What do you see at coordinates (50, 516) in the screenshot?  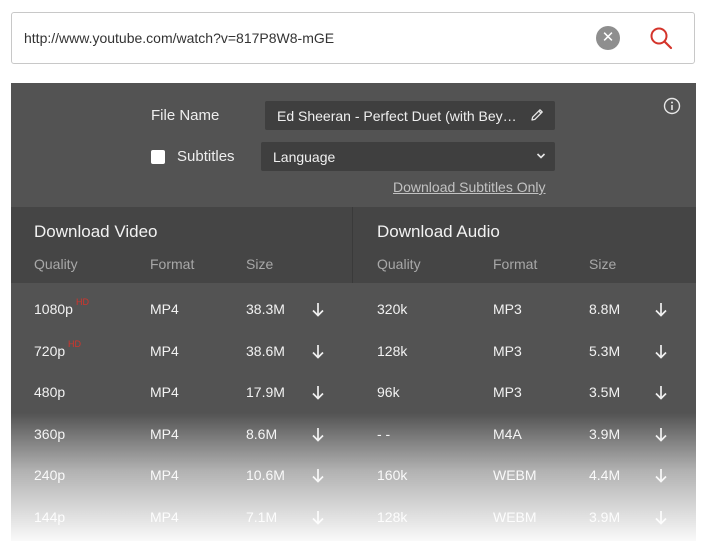 I see `video-quality-cell: 144p` at bounding box center [50, 516].